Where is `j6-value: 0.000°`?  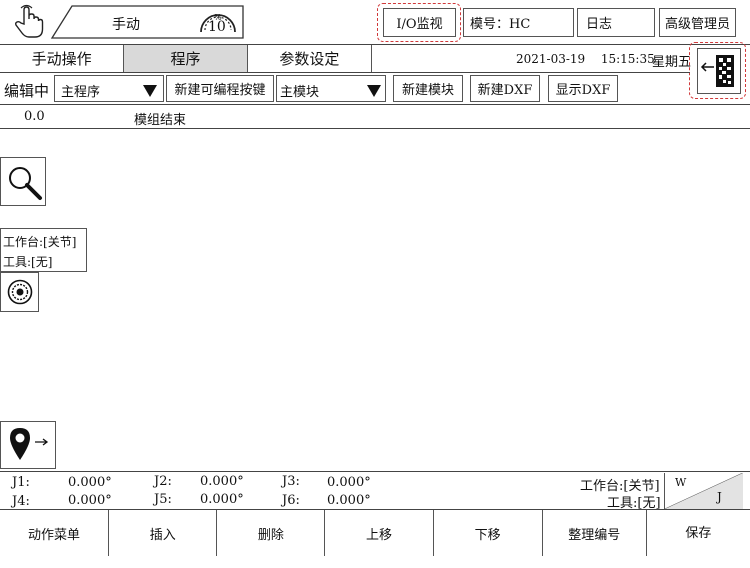
j6-value: 0.000° is located at coordinates (349, 500).